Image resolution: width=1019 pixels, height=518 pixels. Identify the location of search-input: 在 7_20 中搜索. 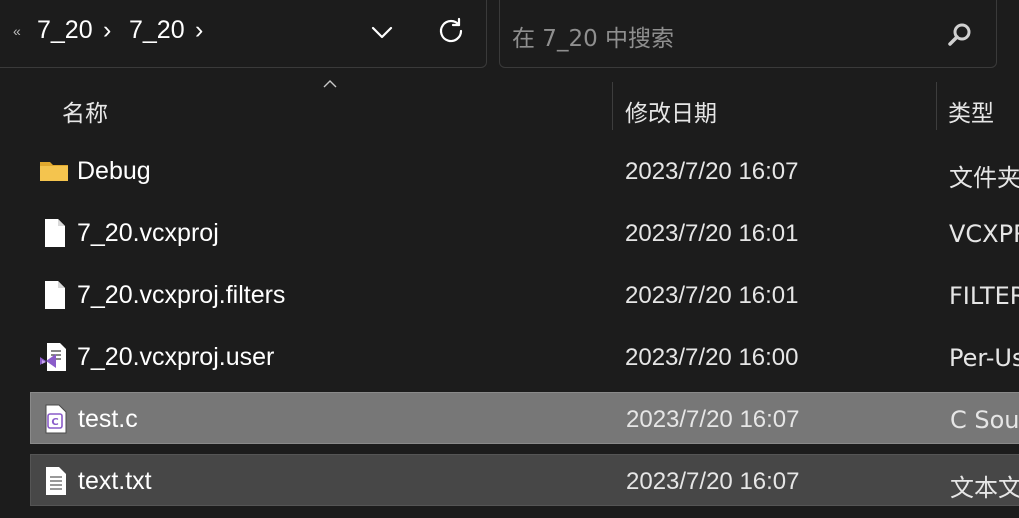
(593, 36).